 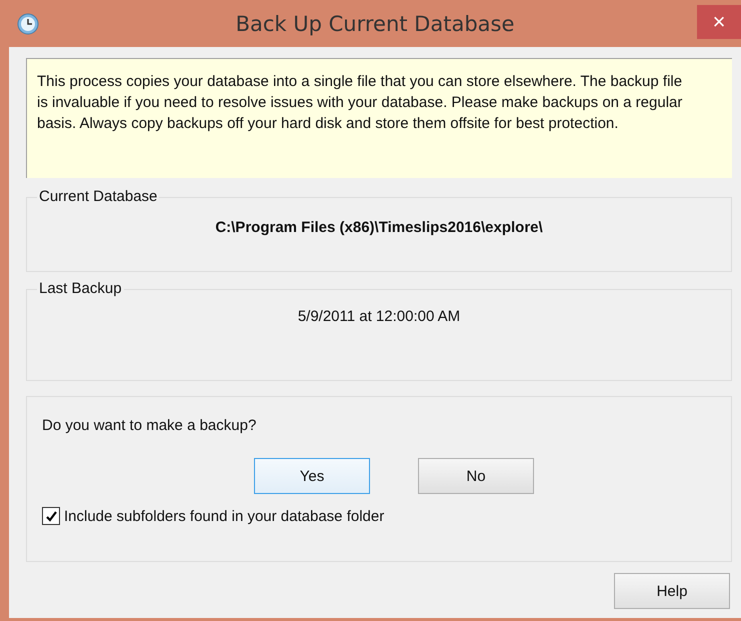 I want to click on dialog-button: Yes, so click(x=312, y=476).